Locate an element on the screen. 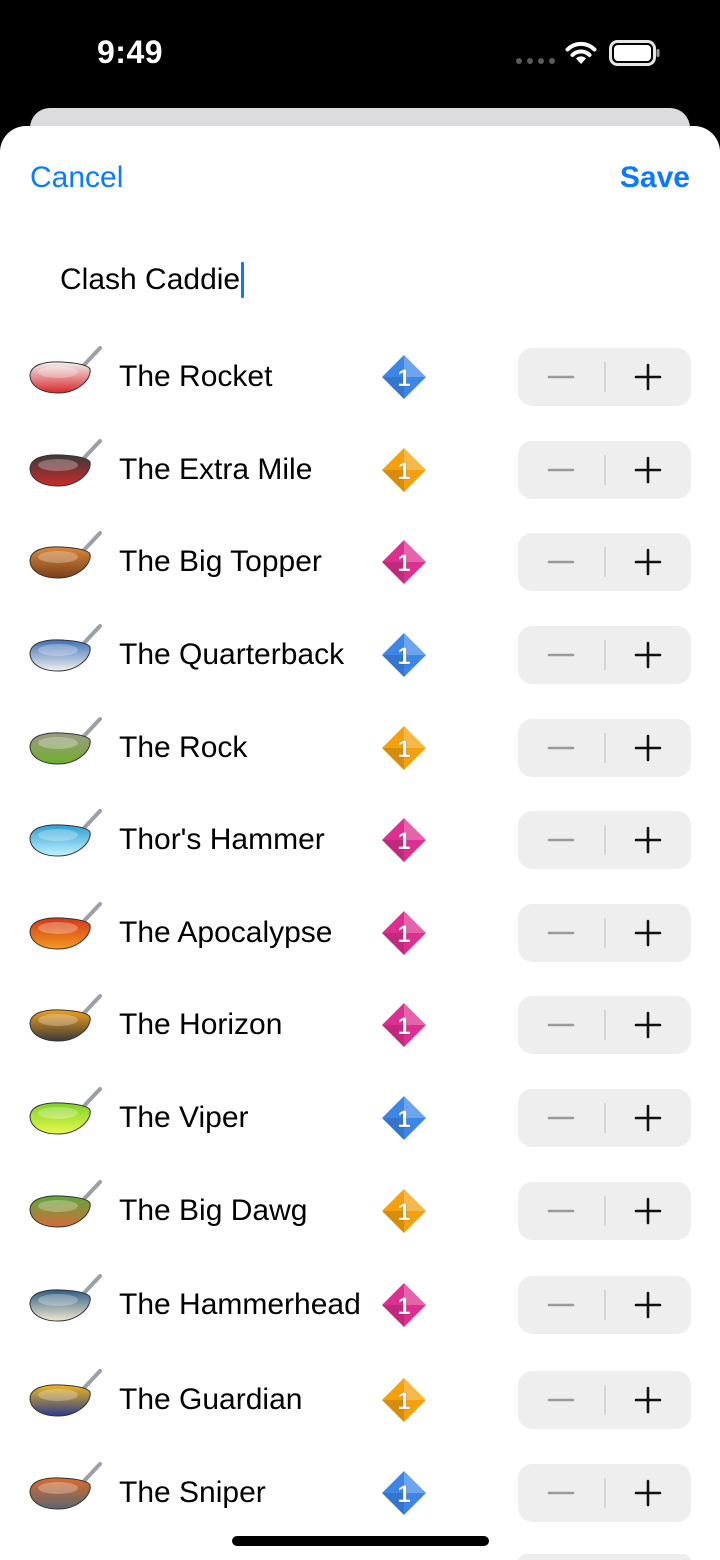 This screenshot has height=1560, width=720. club-name: The Guardian is located at coordinates (211, 1399).